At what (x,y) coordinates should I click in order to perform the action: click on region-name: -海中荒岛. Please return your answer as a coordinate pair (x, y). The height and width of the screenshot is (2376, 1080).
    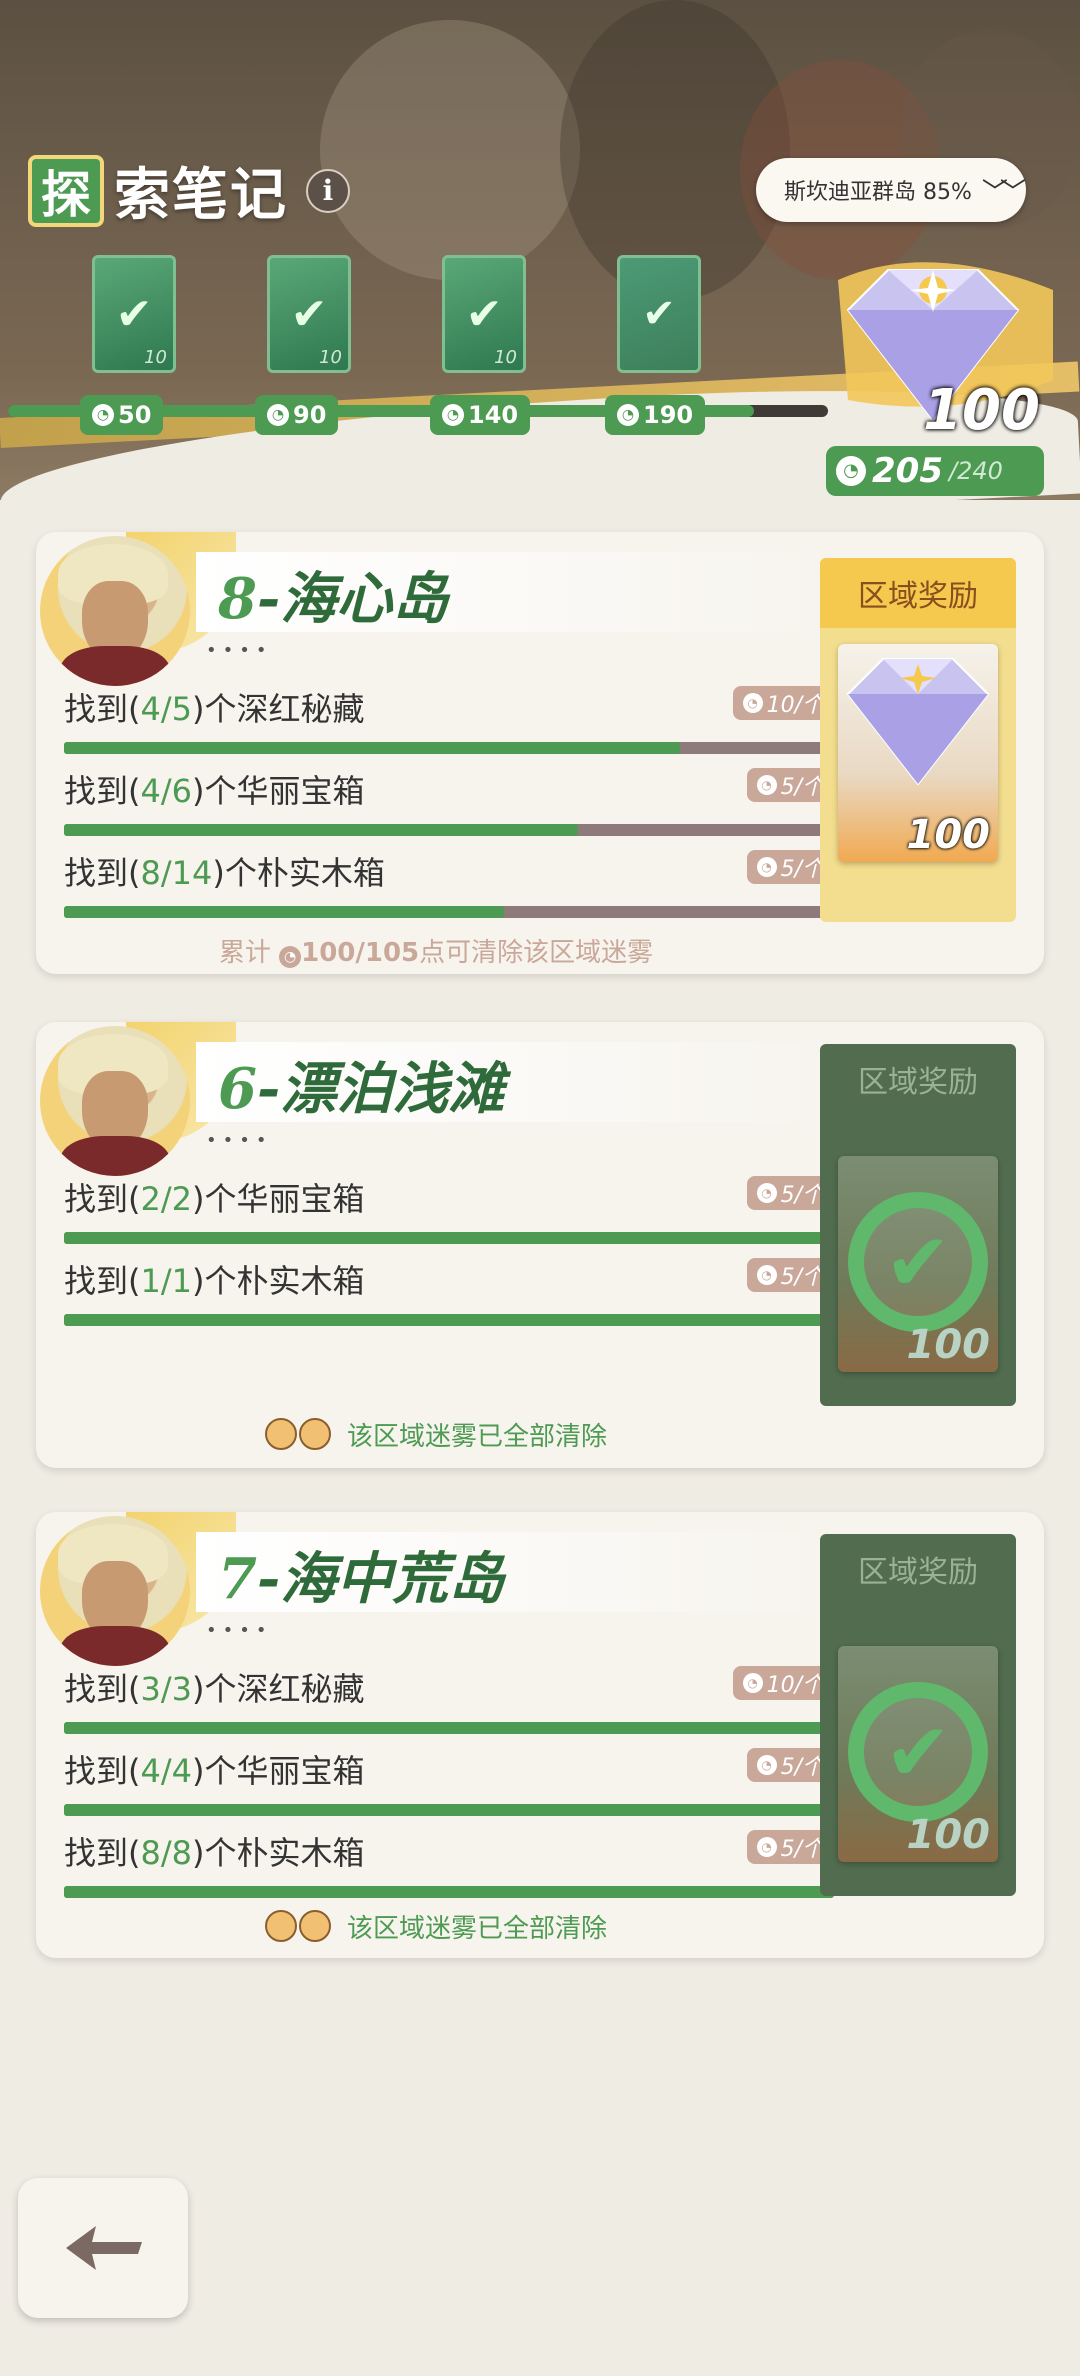
    Looking at the image, I should click on (380, 1579).